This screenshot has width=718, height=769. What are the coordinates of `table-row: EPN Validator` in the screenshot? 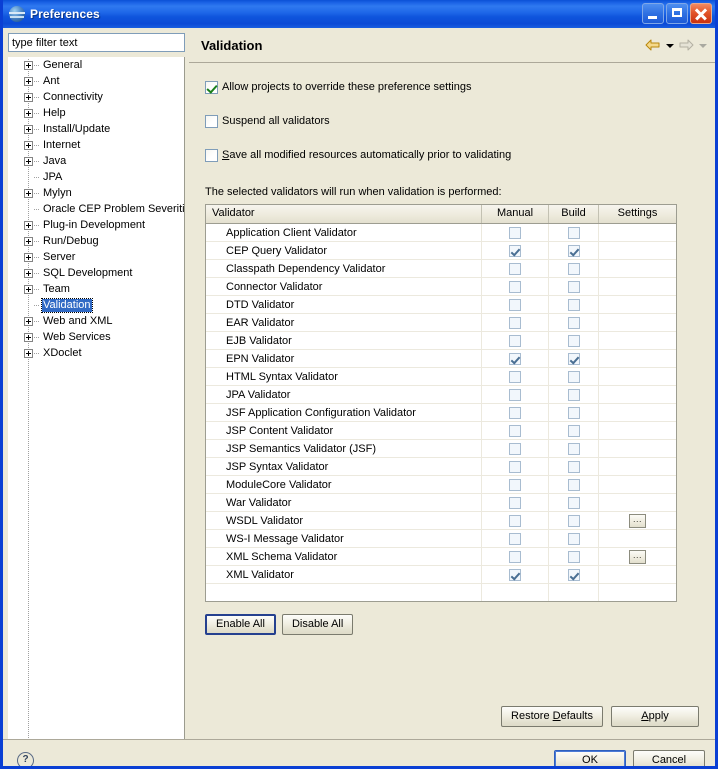 It's located at (441, 359).